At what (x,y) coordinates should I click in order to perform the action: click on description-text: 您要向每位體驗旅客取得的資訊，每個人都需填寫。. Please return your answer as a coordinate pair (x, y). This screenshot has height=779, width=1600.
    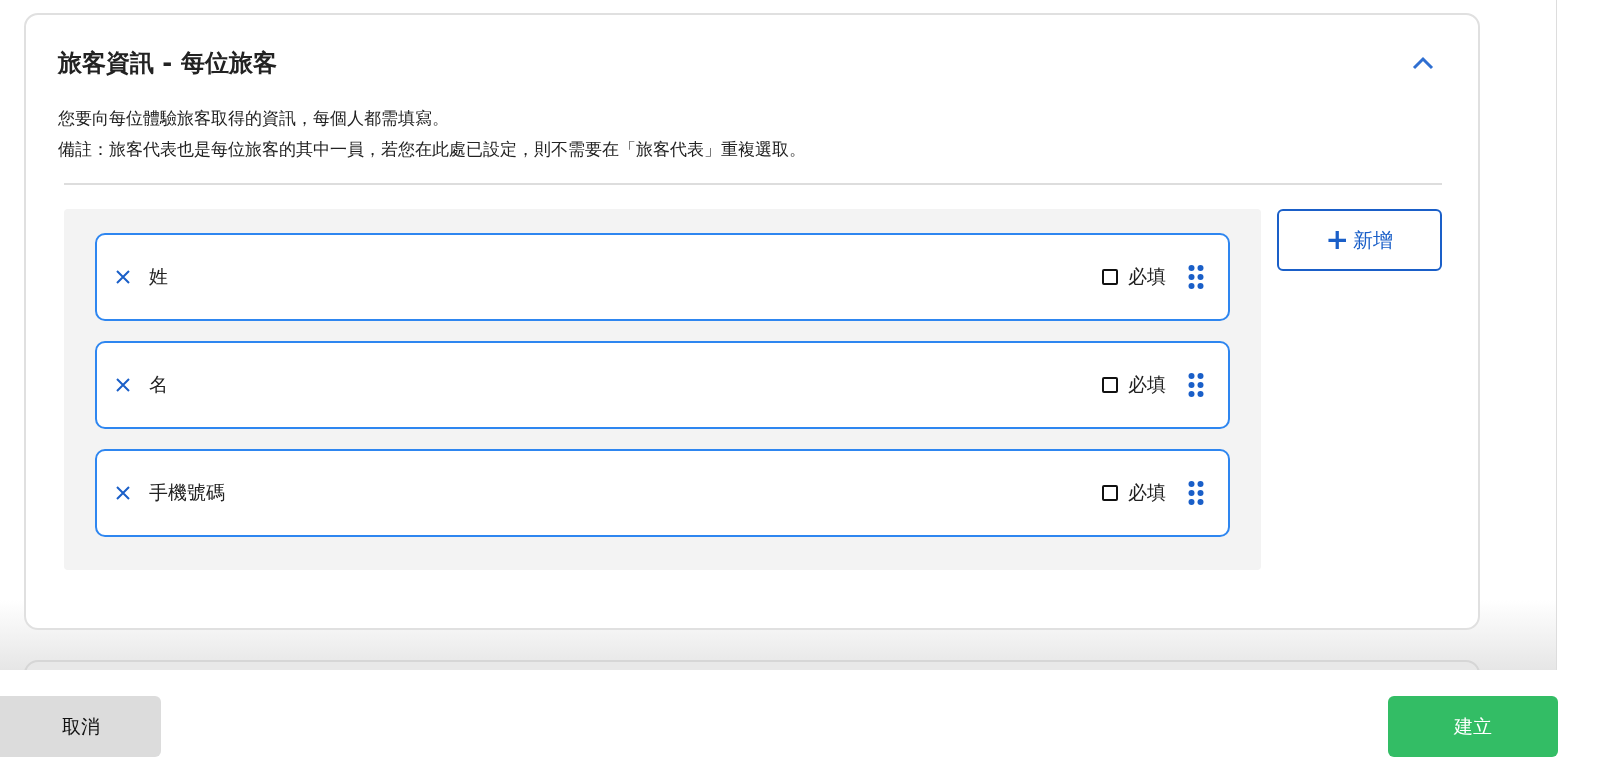
    Looking at the image, I should click on (254, 118).